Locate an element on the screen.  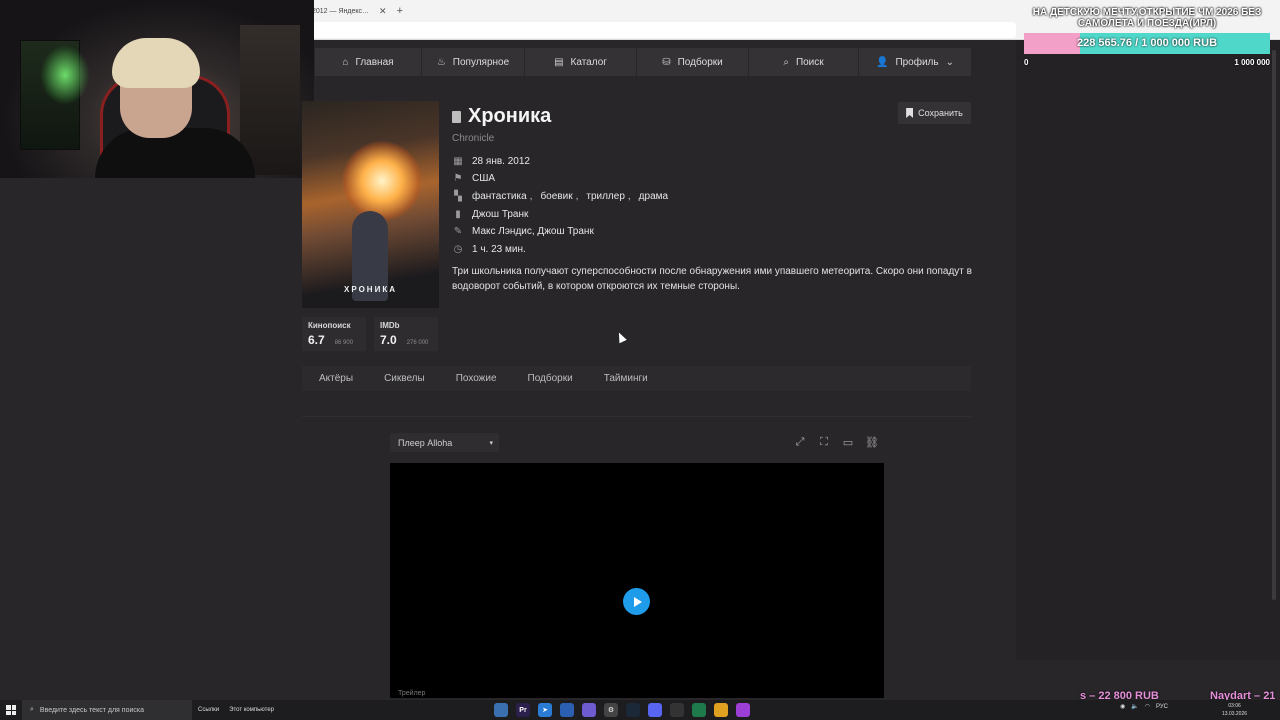
duration-row: ◷ 1 ч. 23 мин. is located at coordinates (489, 249).